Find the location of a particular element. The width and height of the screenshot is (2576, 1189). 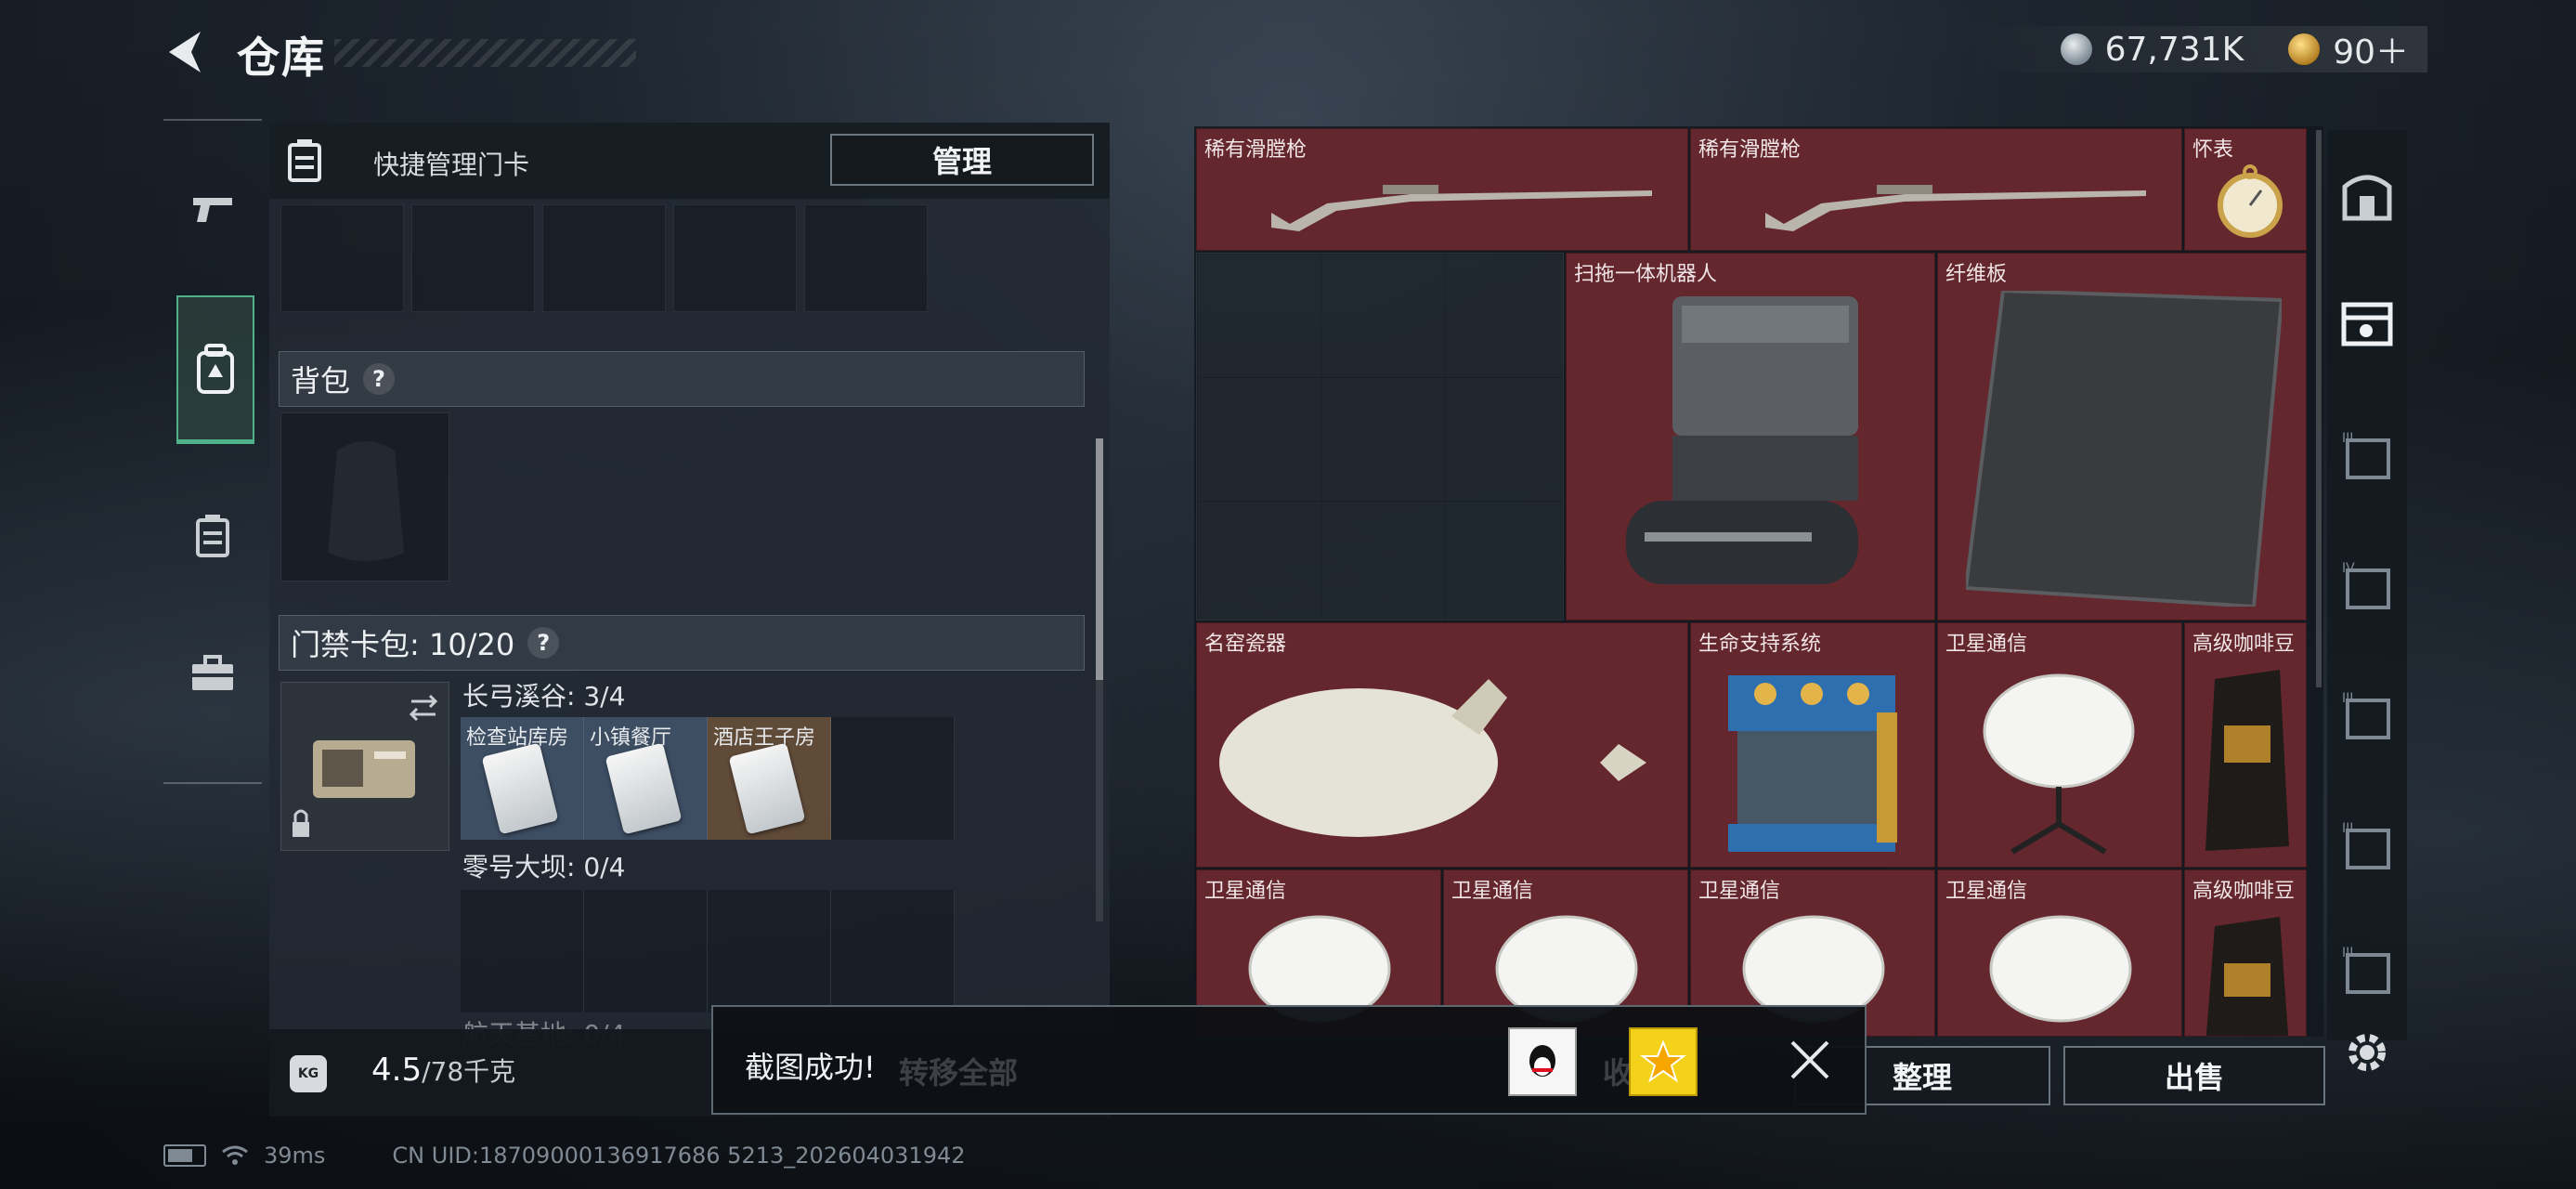

quick-keycard-label: 快捷管理门卡 is located at coordinates (451, 165).